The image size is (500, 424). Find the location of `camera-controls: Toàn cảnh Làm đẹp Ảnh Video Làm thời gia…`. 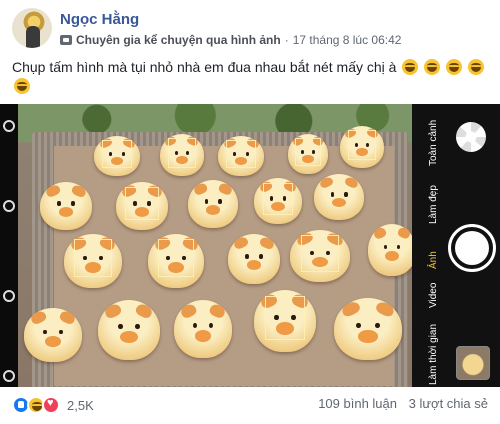

camera-controls: Toàn cảnh Làm đẹp Ảnh Video Làm thời gia… is located at coordinates (456, 245).